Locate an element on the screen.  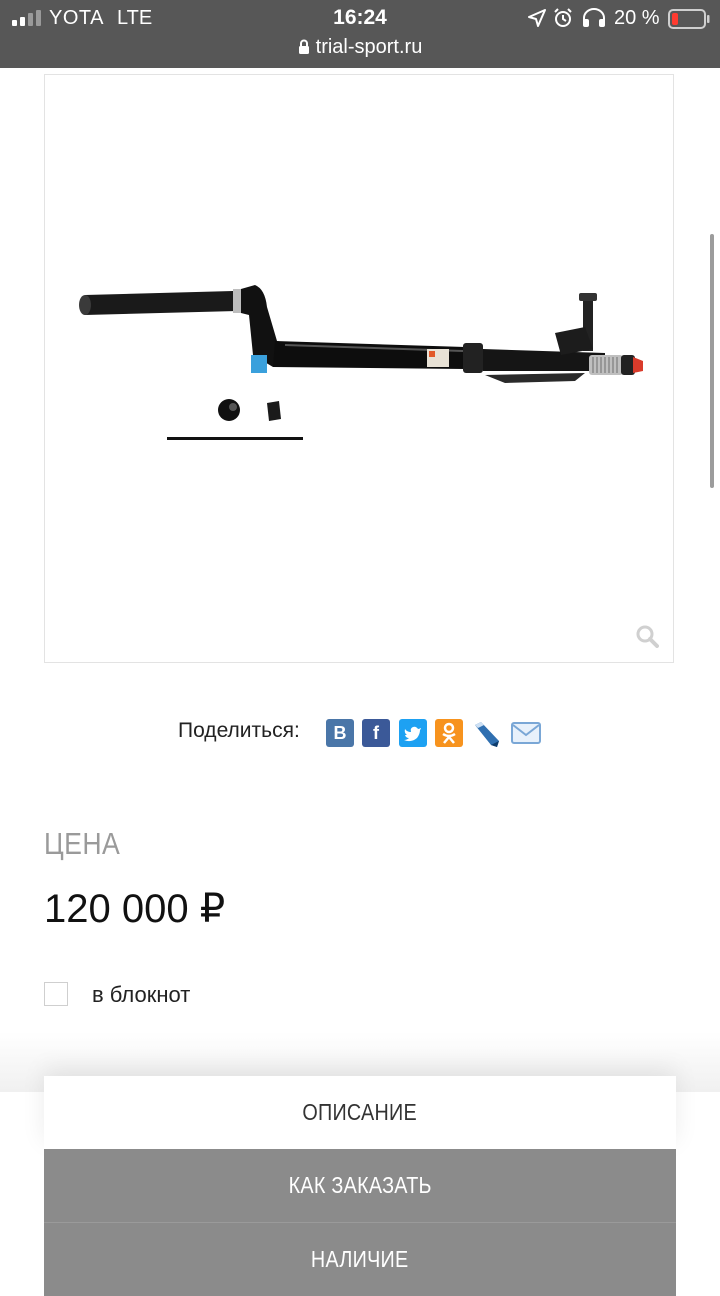
pencil-icon is located at coordinates (487, 734).